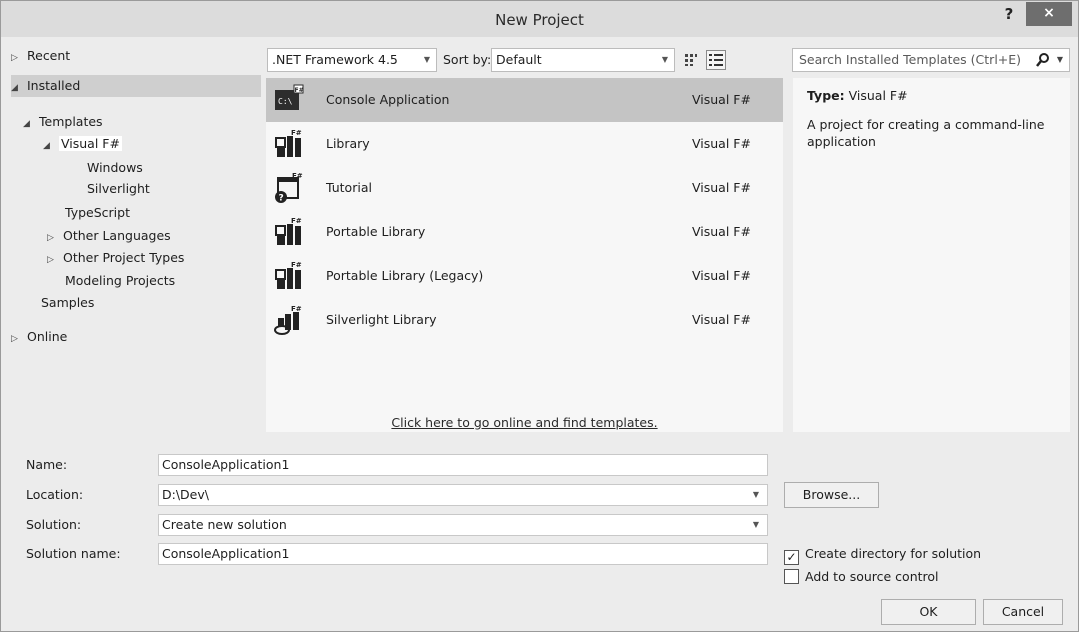  Describe the element at coordinates (54, 524) in the screenshot. I see `solution-label: Solution:` at that location.